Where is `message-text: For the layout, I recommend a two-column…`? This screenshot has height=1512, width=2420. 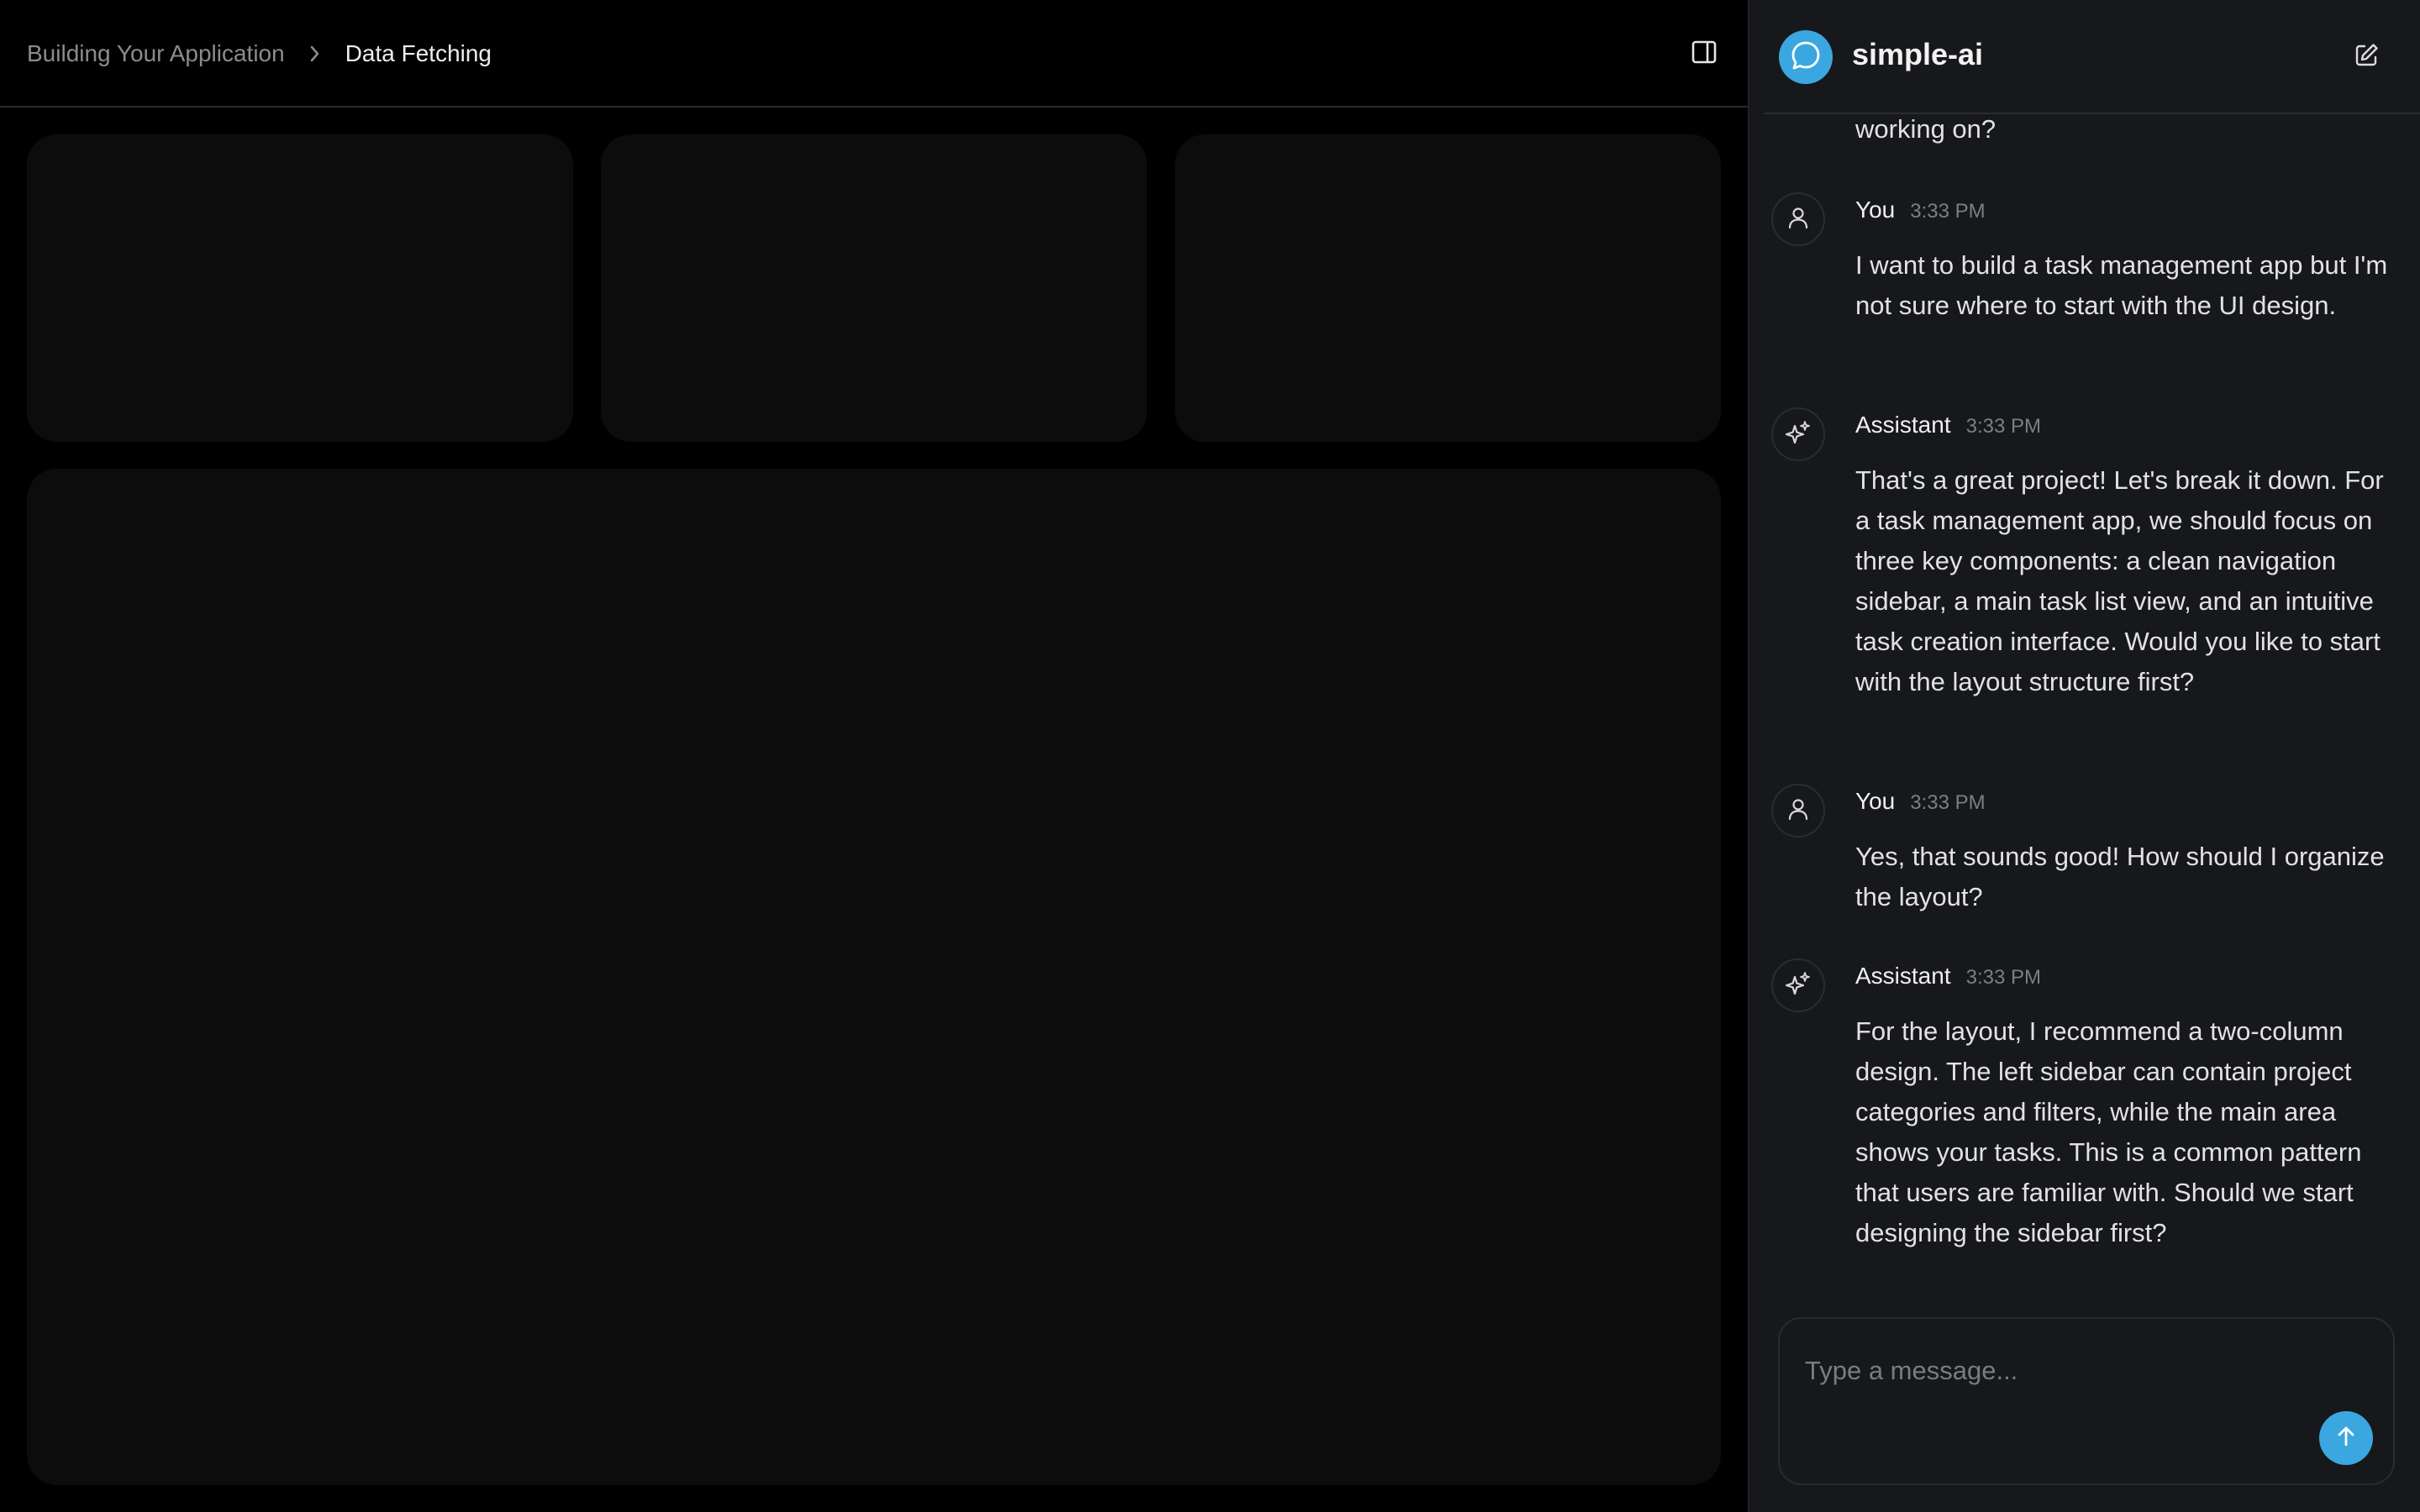
message-text: For the layout, I recommend a two-column… is located at coordinates (2108, 1131).